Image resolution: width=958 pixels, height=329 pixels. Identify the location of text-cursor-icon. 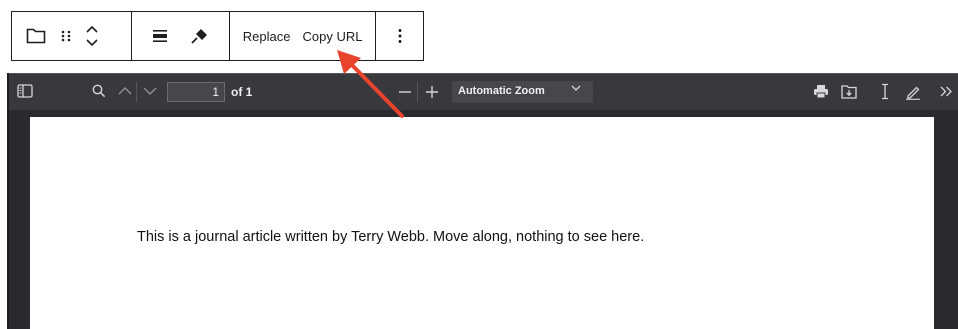
(885, 91).